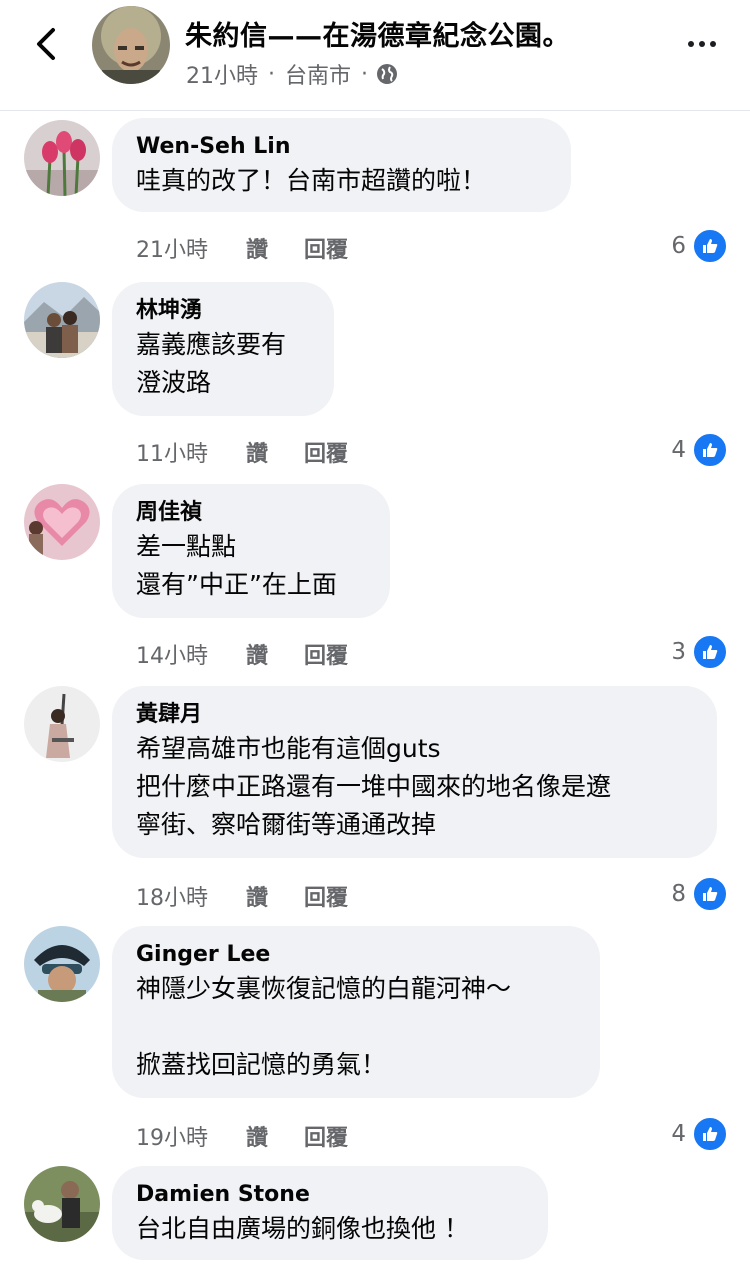  Describe the element at coordinates (191, 452) in the screenshot. I see `comment-time: 11小時` at that location.